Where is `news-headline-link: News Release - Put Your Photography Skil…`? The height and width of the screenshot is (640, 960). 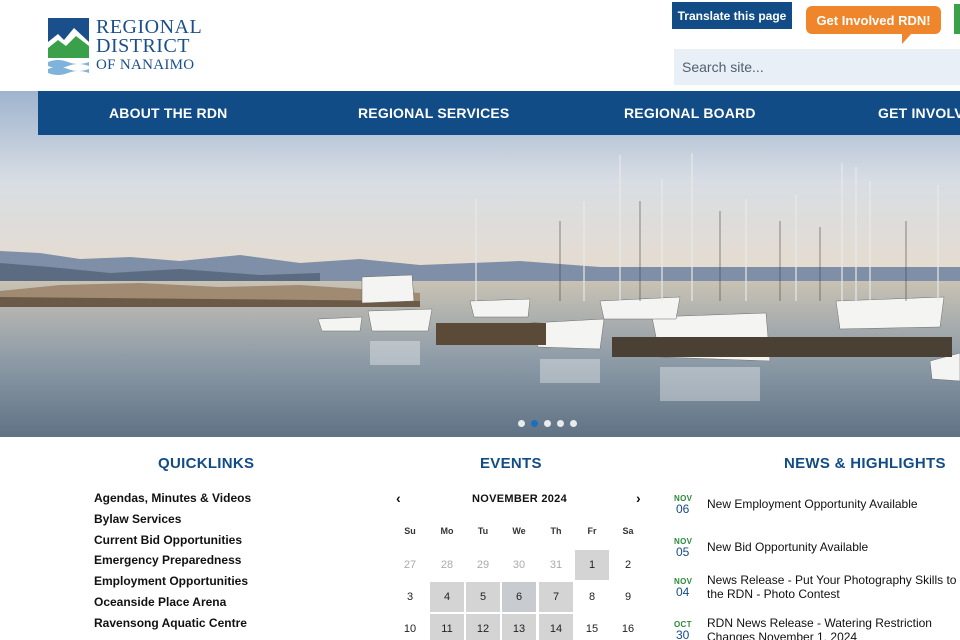 news-headline-link: News Release - Put Your Photography Skil… is located at coordinates (833, 587).